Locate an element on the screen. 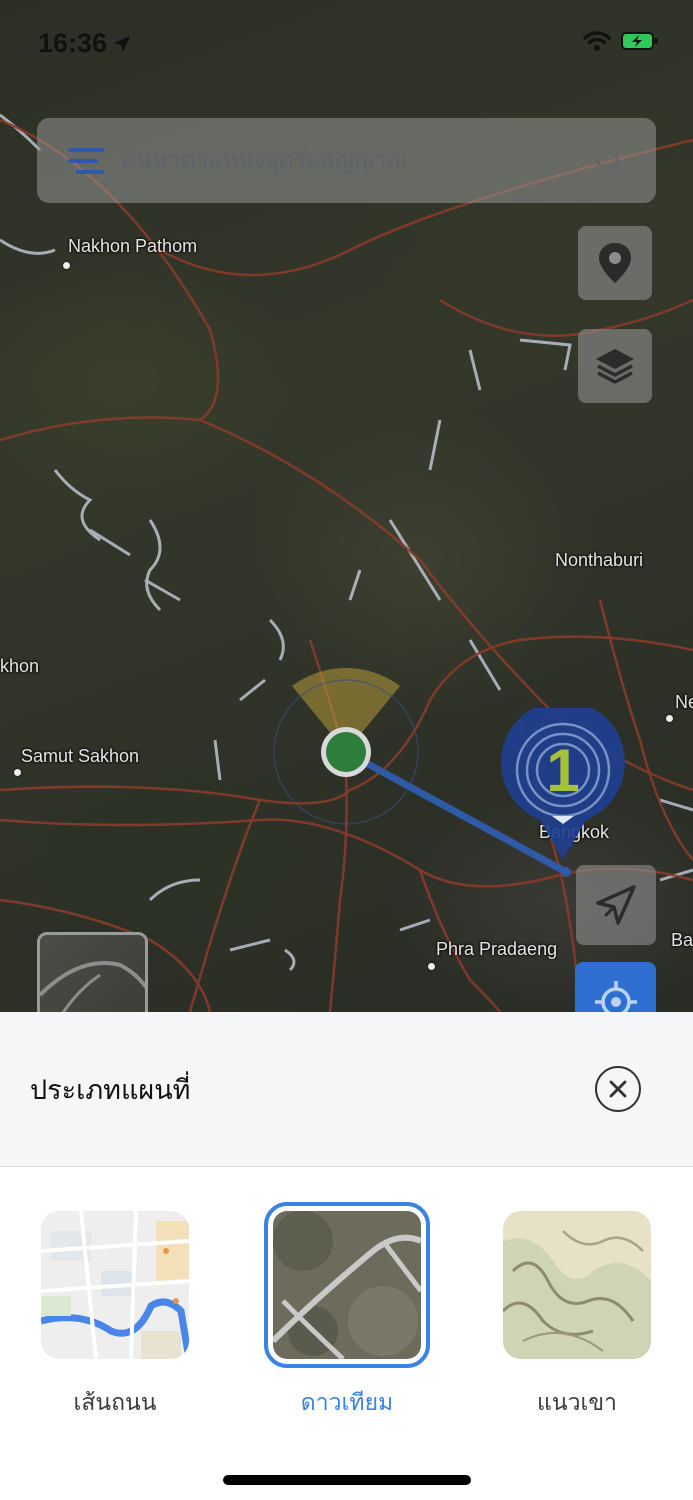 This screenshot has height=1500, width=693. satellite-thumbnail-image is located at coordinates (92, 986).